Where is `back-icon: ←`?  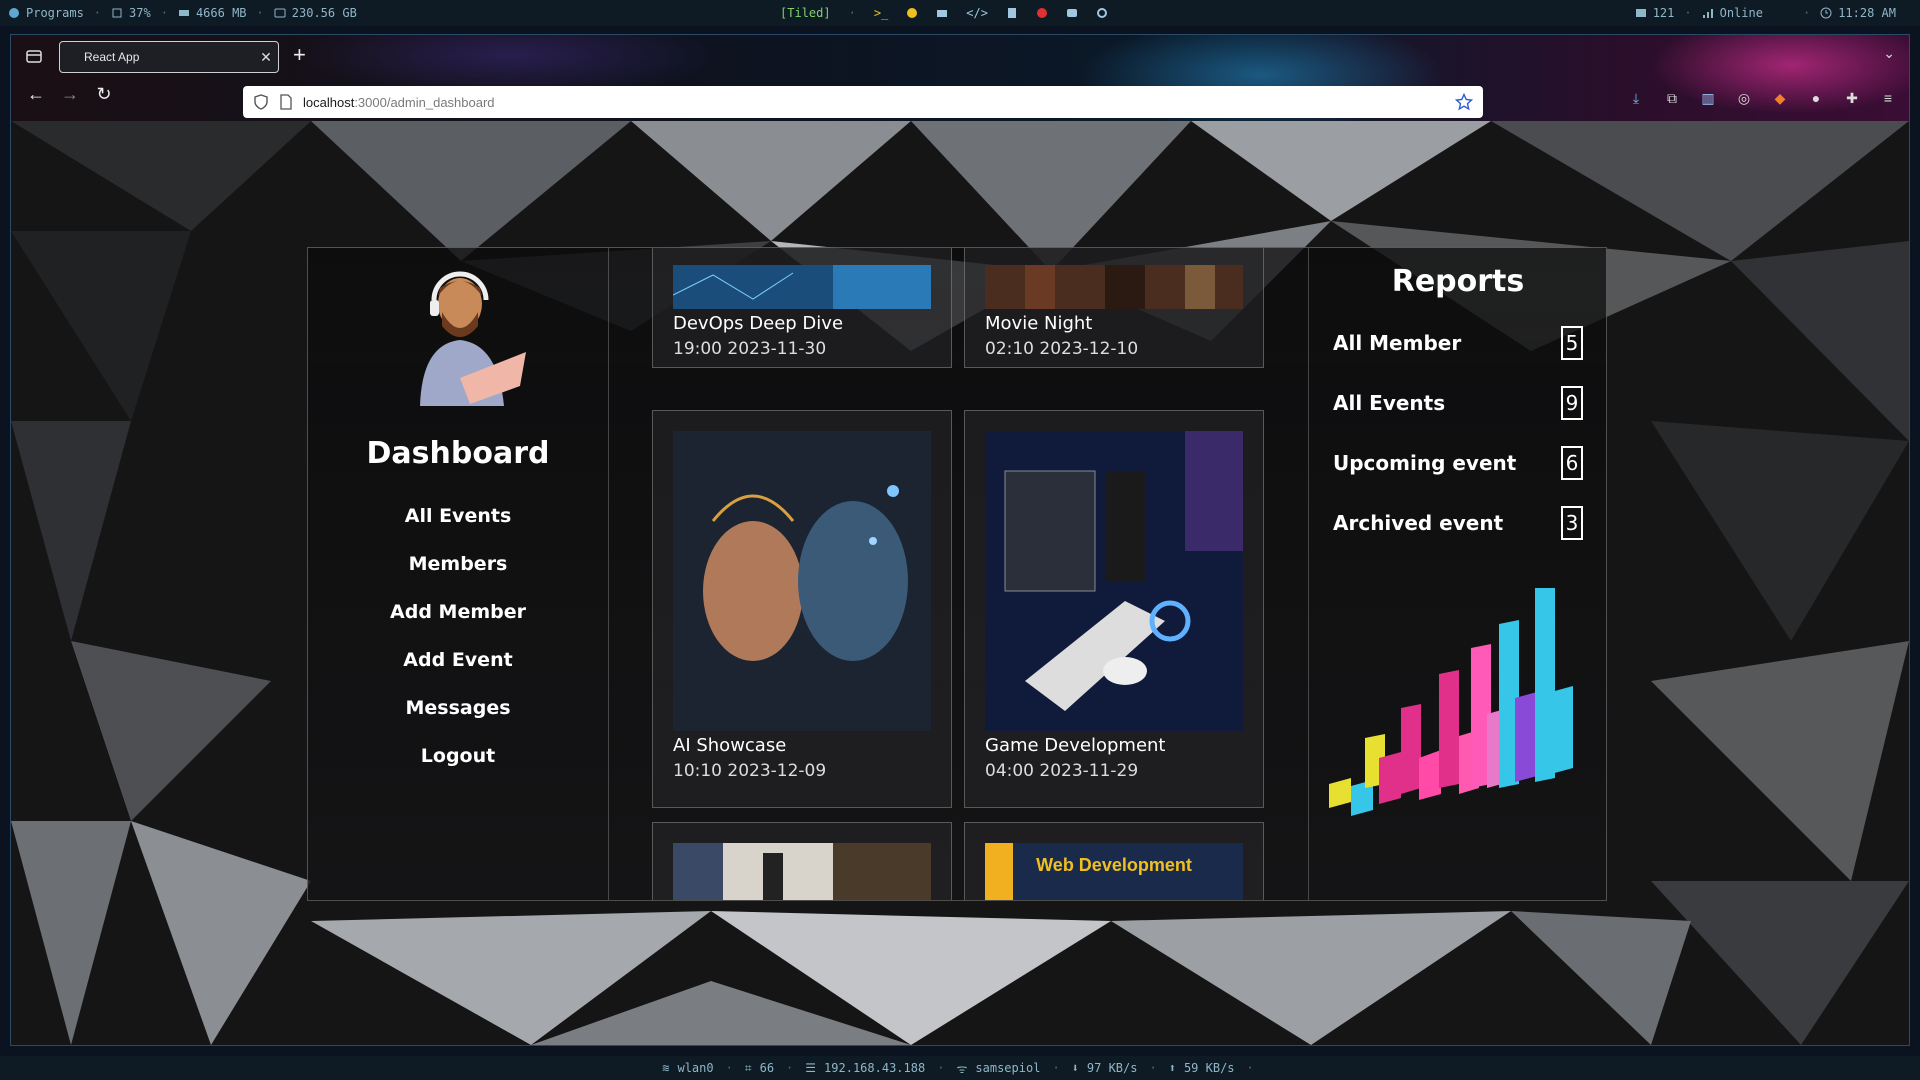
back-icon: ← is located at coordinates (36, 94).